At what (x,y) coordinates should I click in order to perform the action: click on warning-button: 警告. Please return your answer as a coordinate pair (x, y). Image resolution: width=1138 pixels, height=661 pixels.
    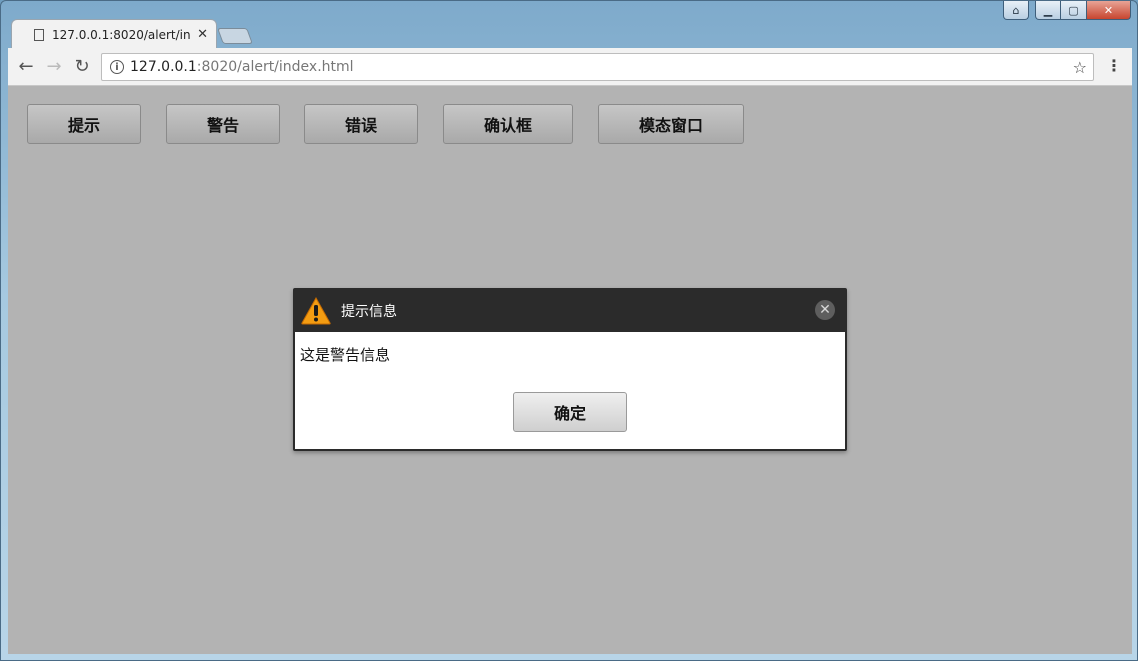
    Looking at the image, I should click on (223, 124).